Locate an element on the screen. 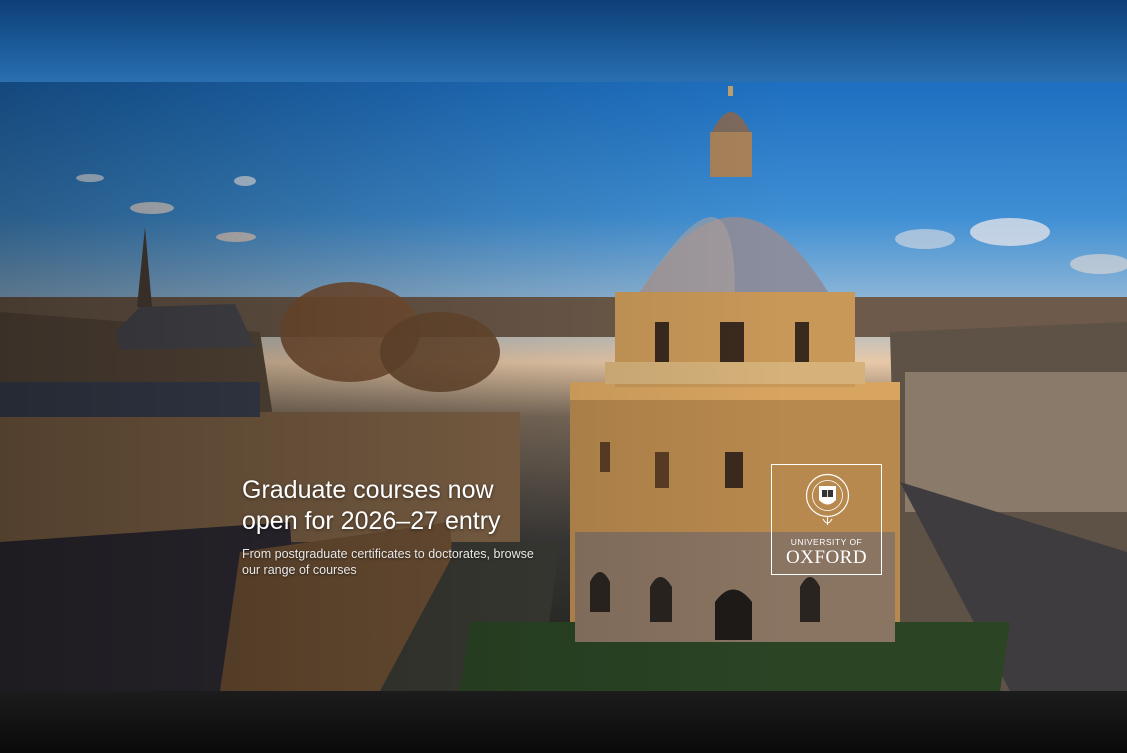 Image resolution: width=1127 pixels, height=753 pixels. oxford-logo: UNIVERSITY OF OXFORD is located at coordinates (826, 519).